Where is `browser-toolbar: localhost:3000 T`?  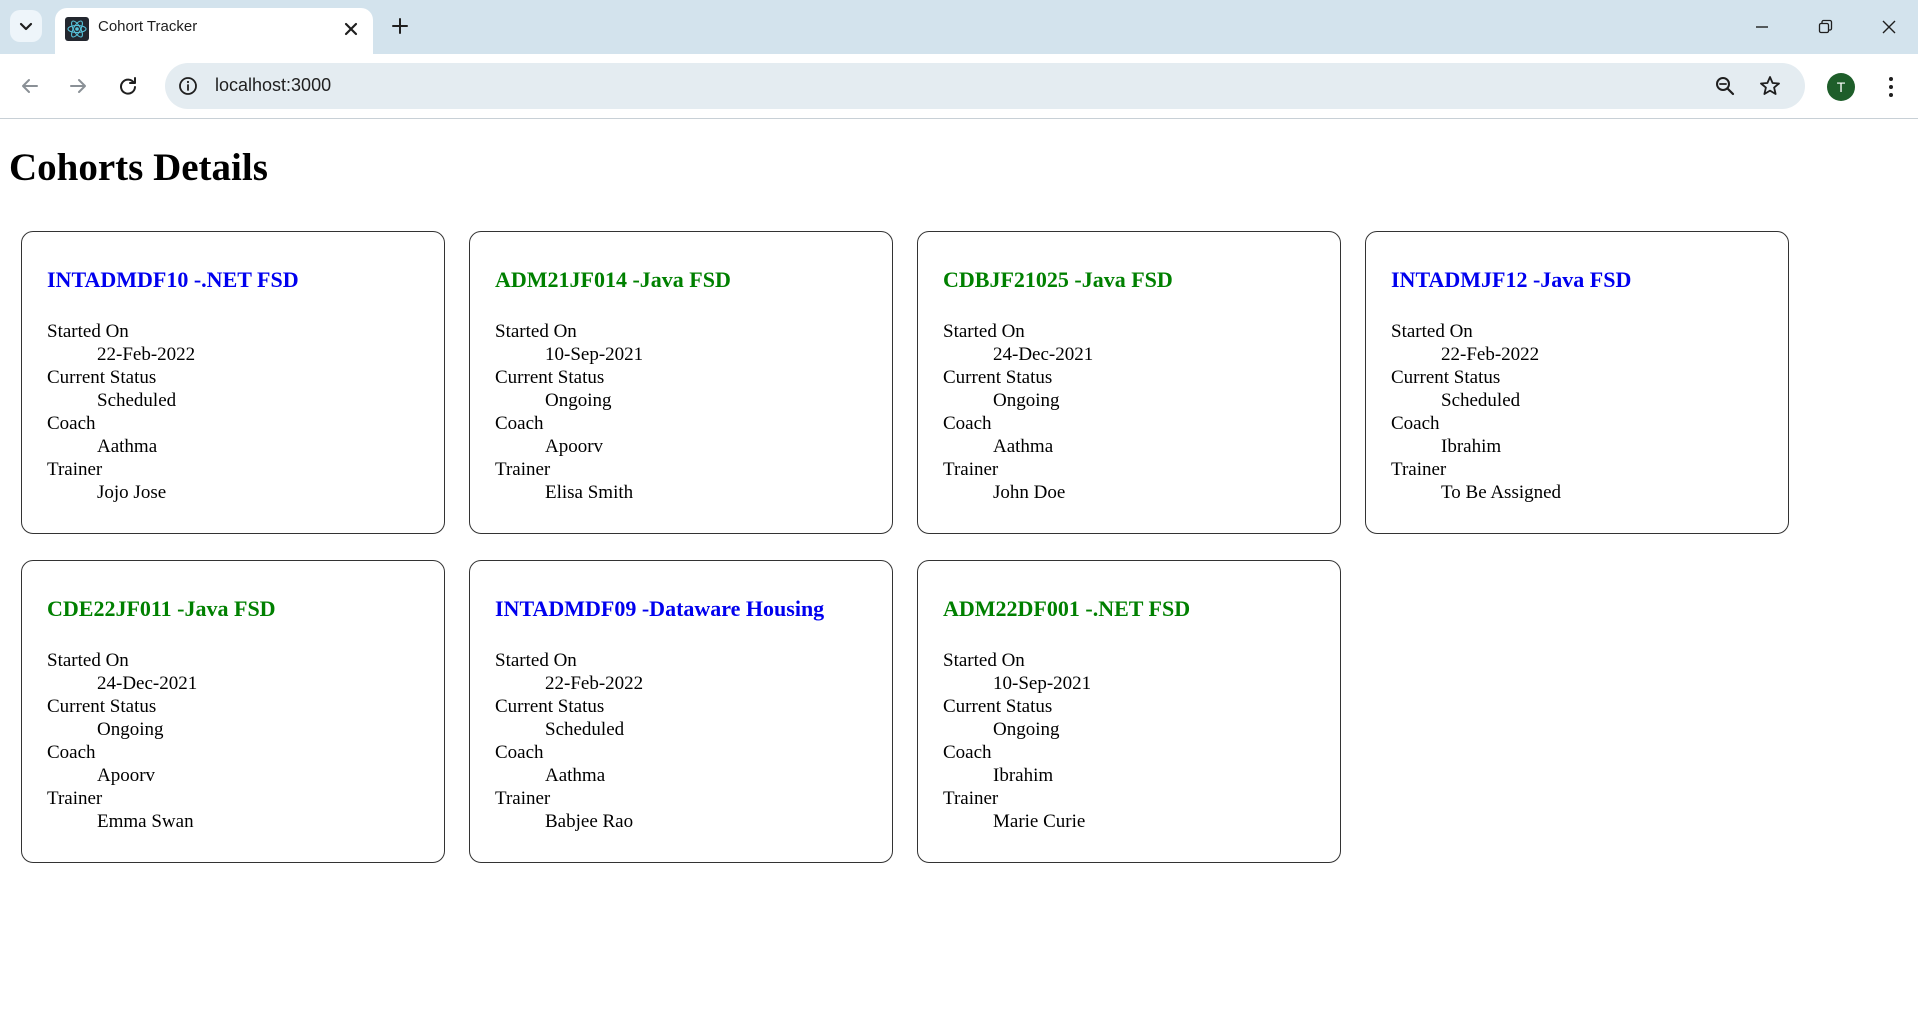 browser-toolbar: localhost:3000 T is located at coordinates (959, 86).